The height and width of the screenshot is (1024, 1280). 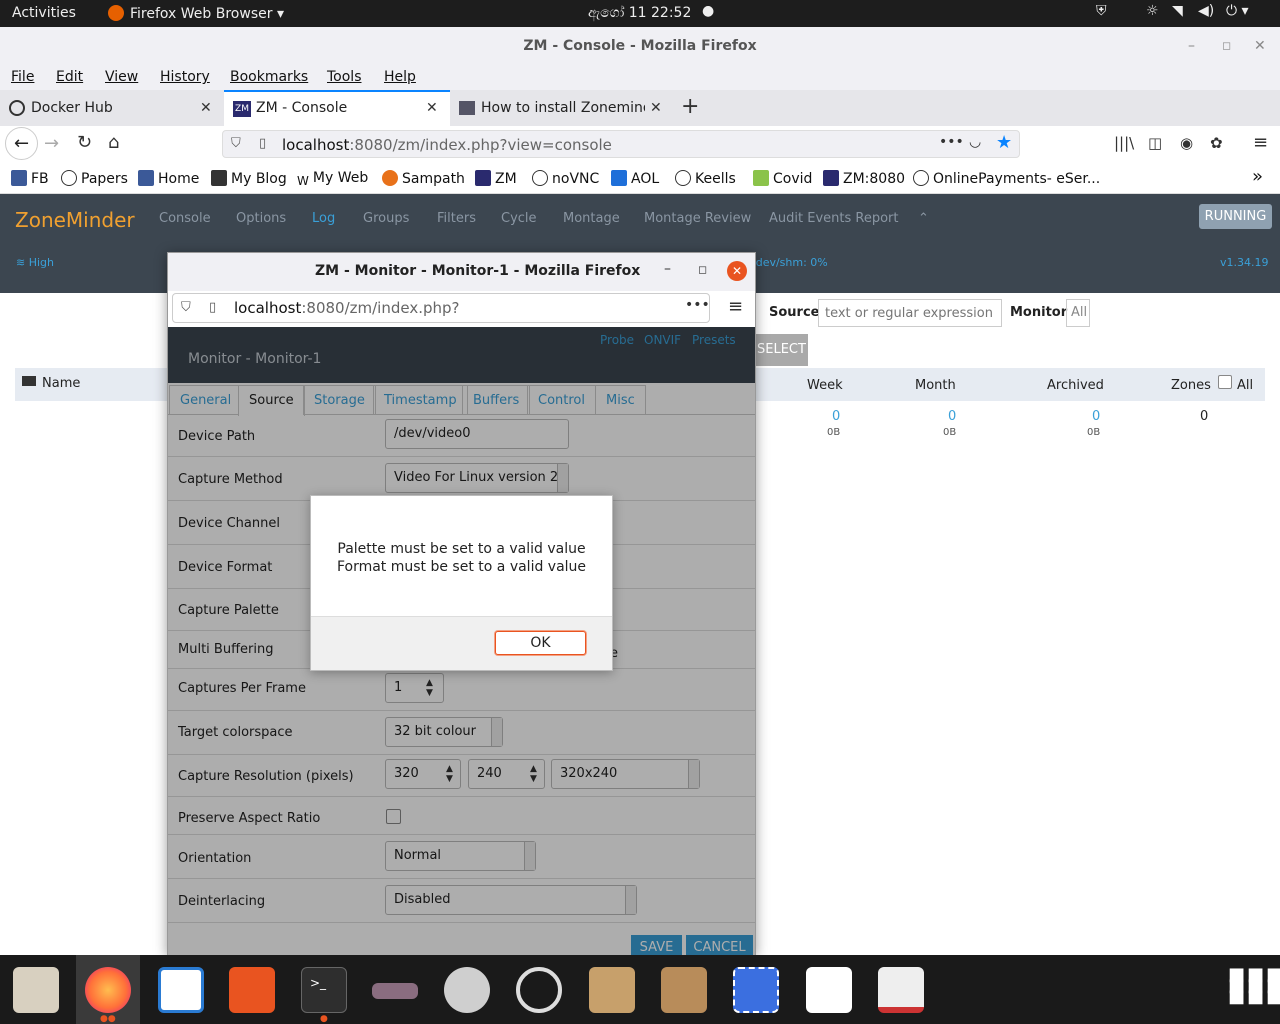 What do you see at coordinates (44, 13) in the screenshot?
I see `activities-button: Activities` at bounding box center [44, 13].